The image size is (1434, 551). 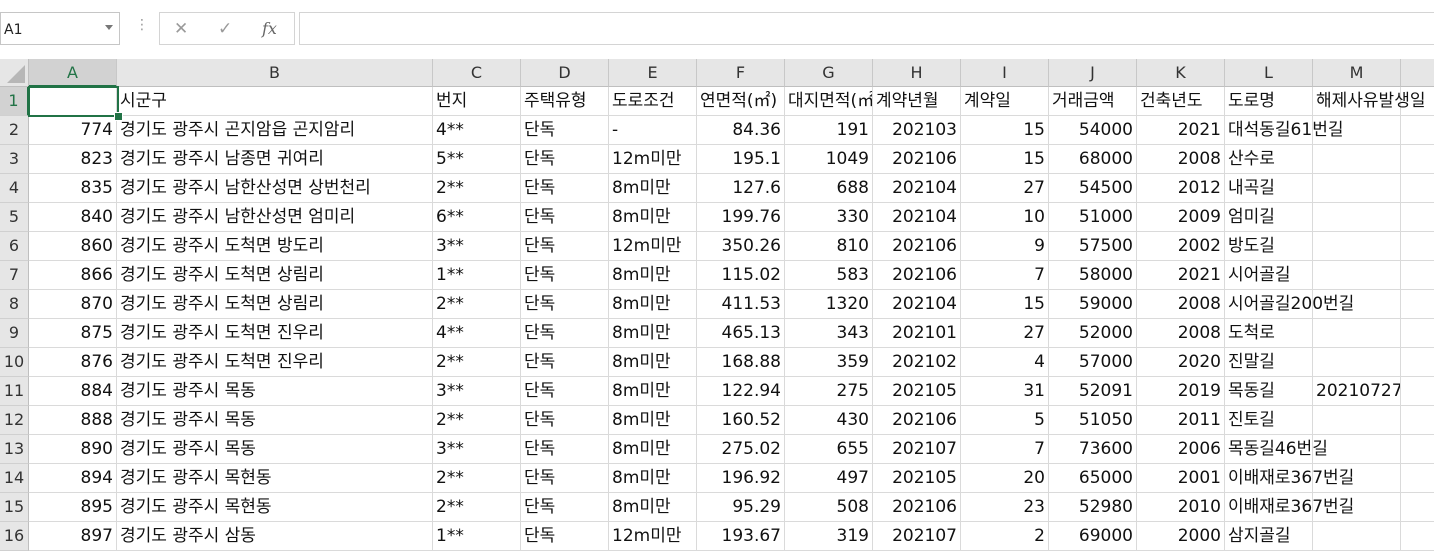 I want to click on cell-n9, so click(x=1417, y=333).